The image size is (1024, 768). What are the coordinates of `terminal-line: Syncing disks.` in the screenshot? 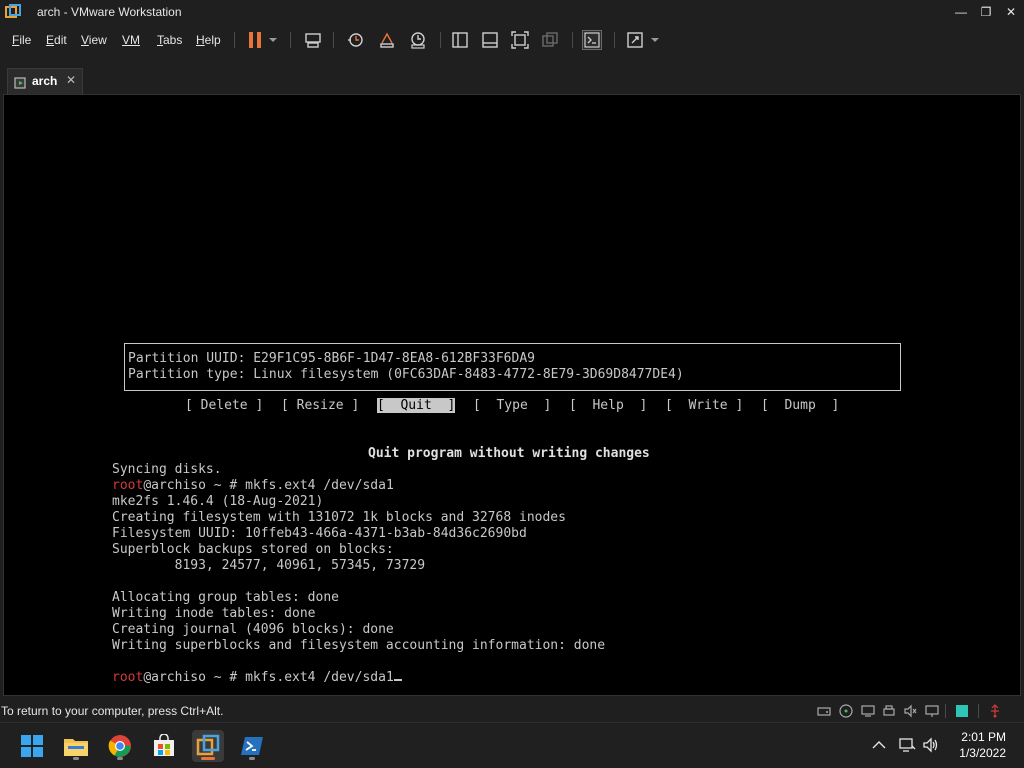 It's located at (167, 469).